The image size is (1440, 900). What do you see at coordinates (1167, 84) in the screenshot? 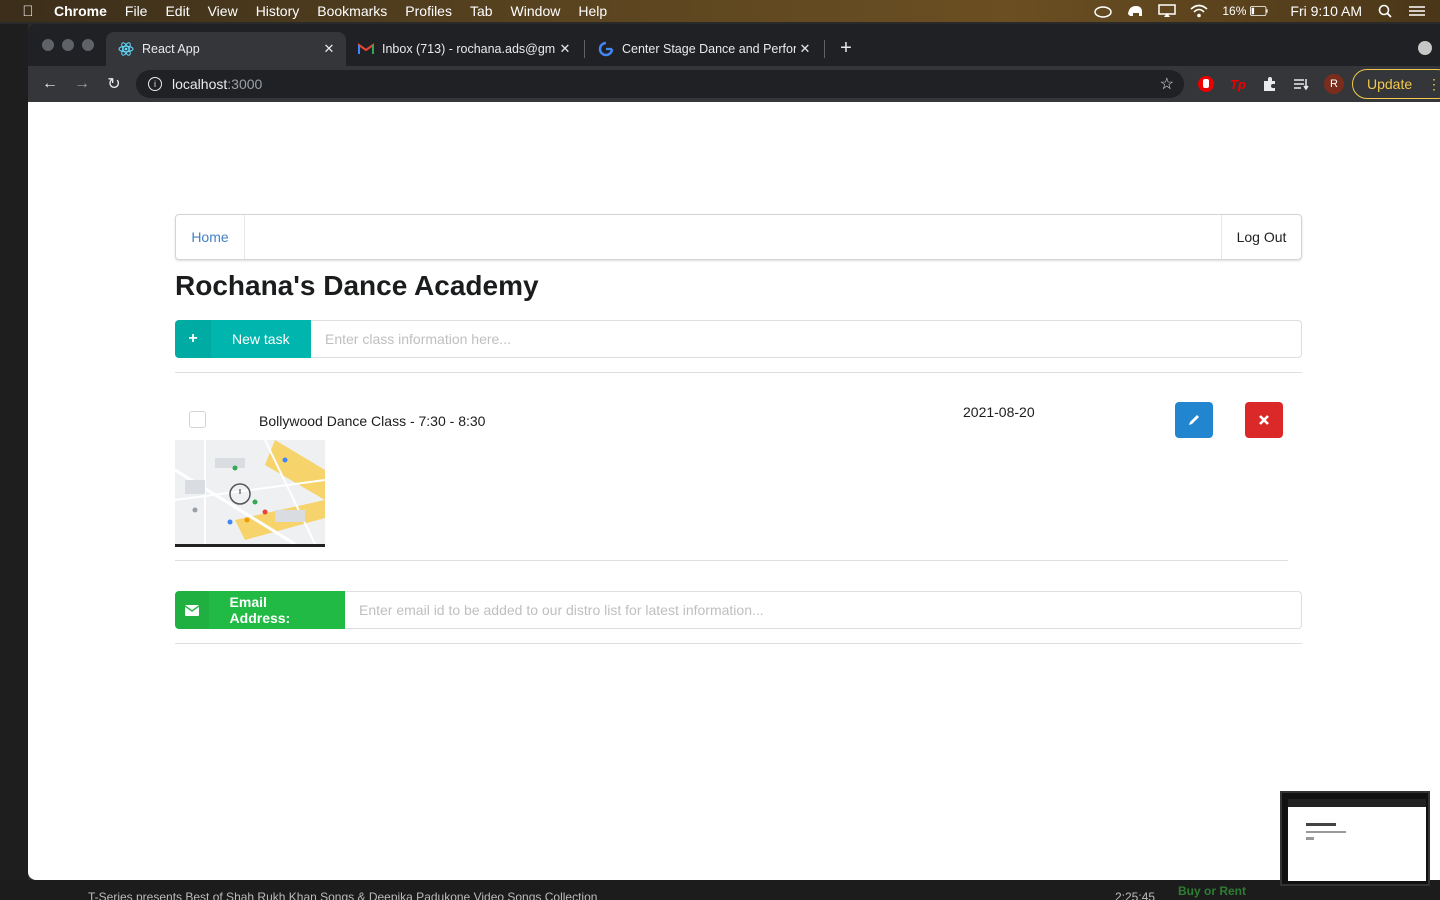
I see `bookmark-star-icon: ☆` at bounding box center [1167, 84].